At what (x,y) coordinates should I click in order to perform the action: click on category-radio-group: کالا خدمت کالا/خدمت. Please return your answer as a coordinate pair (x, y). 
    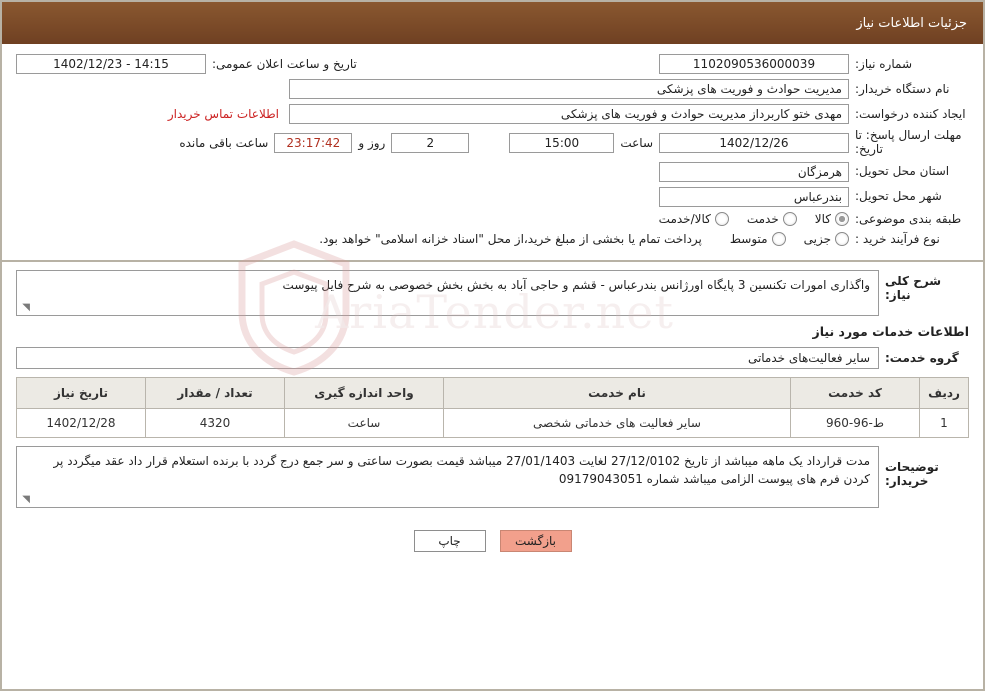
    Looking at the image, I should click on (747, 219).